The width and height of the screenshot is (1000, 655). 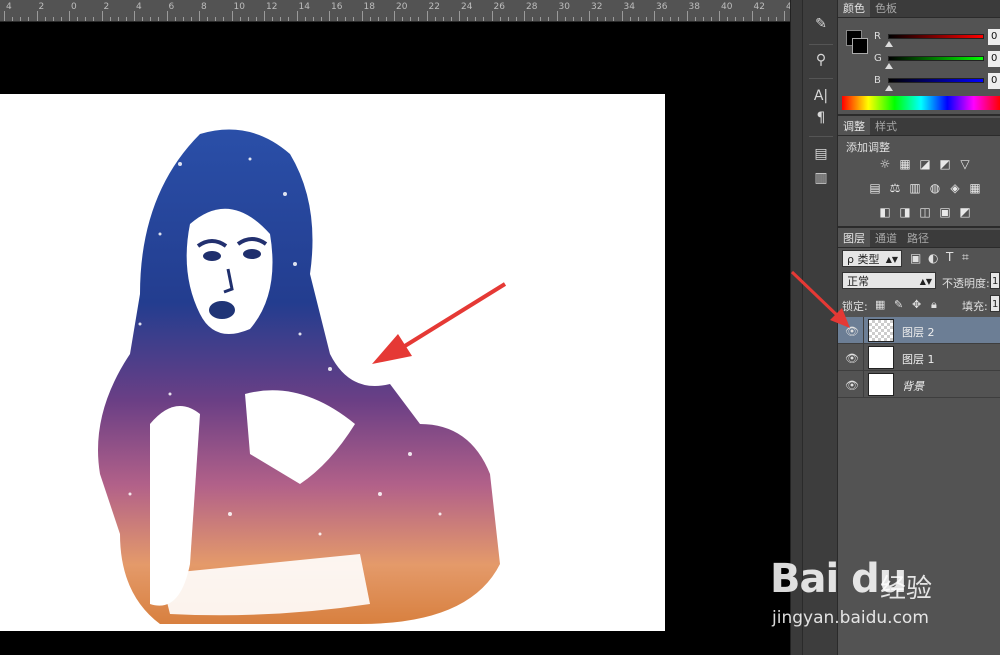 I want to click on adjustment-icon: ◨, so click(x=905, y=212).